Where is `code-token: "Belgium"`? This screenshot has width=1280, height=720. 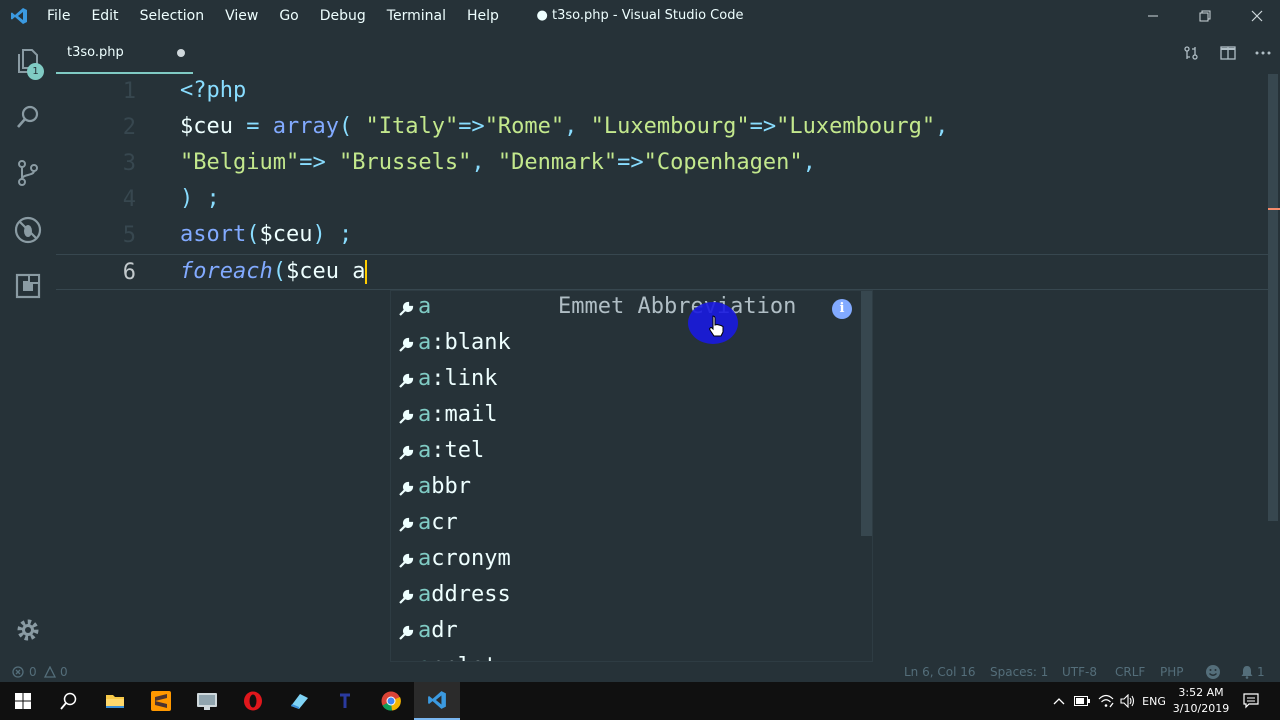 code-token: "Belgium" is located at coordinates (240, 162).